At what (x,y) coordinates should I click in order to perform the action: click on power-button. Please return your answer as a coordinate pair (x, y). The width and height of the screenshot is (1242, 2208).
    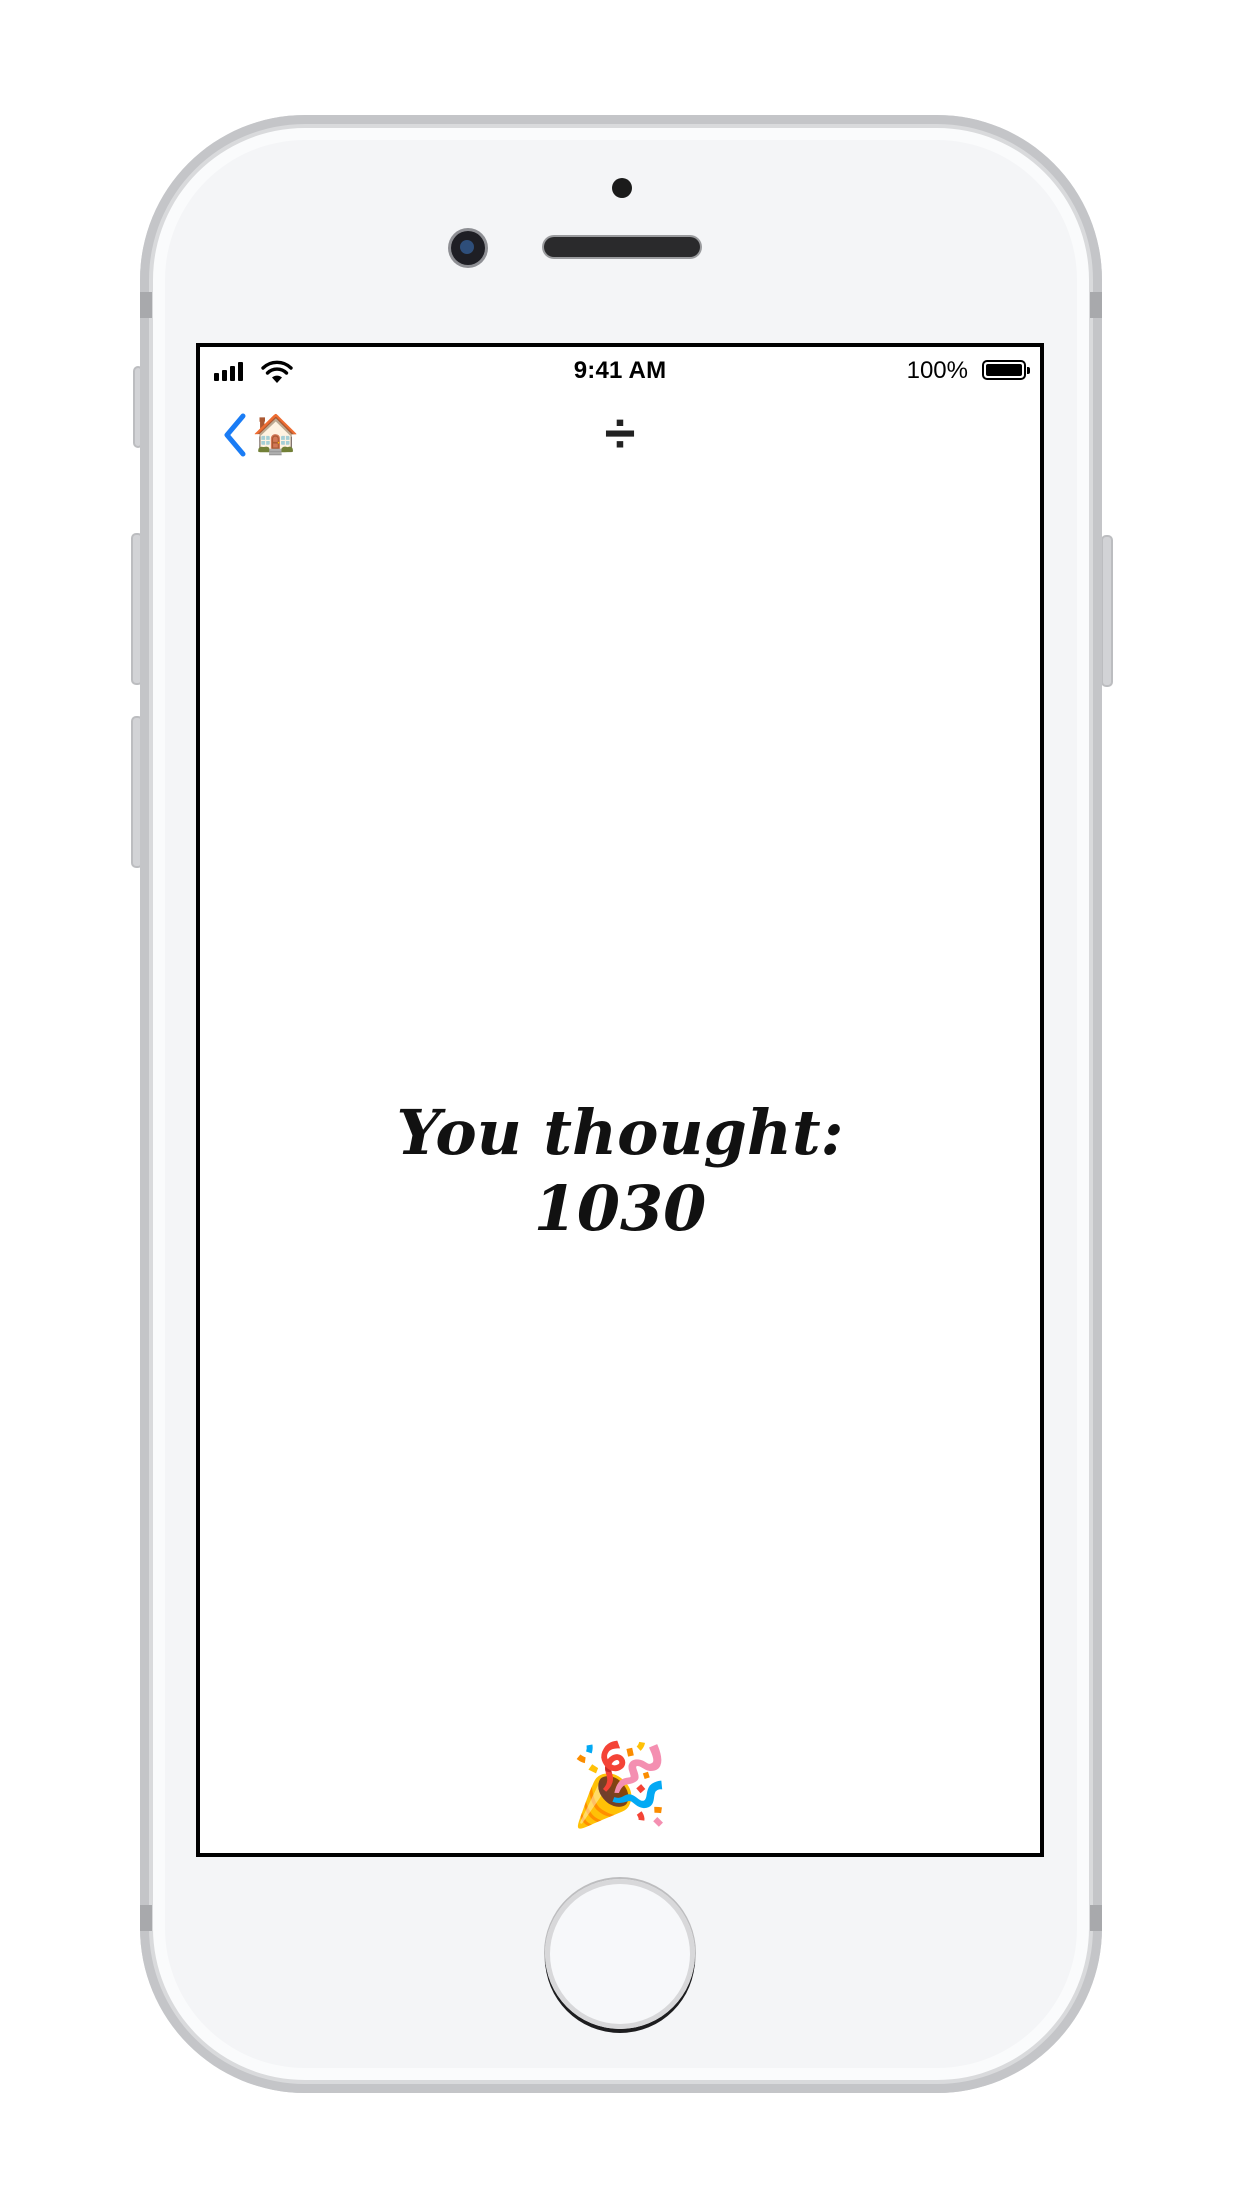
    Looking at the image, I should click on (1107, 611).